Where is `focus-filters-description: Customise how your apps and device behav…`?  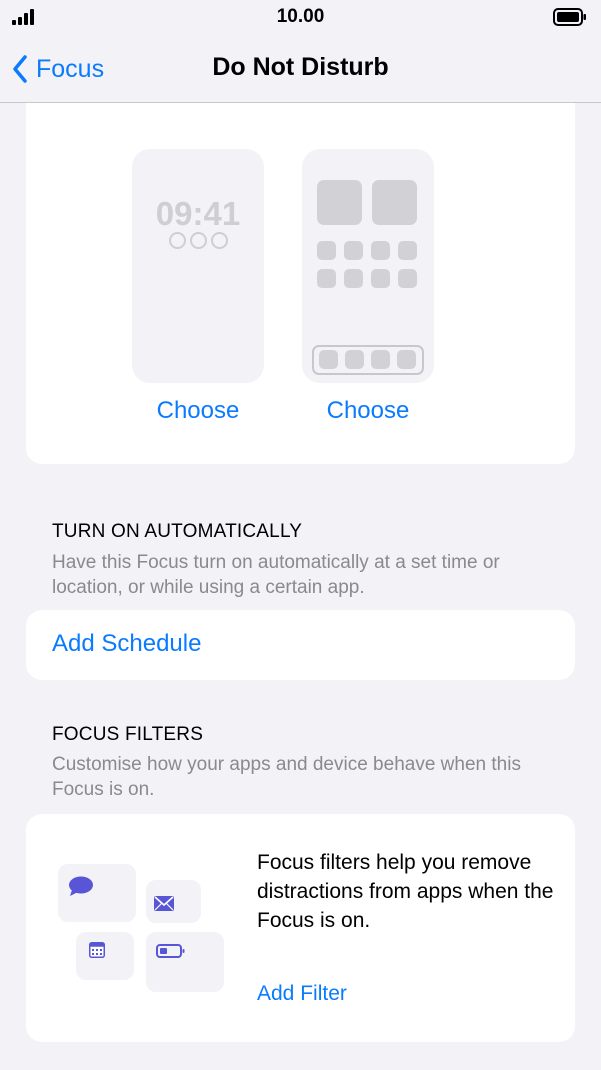
focus-filters-description: Customise how your apps and device behav… is located at coordinates (286, 777).